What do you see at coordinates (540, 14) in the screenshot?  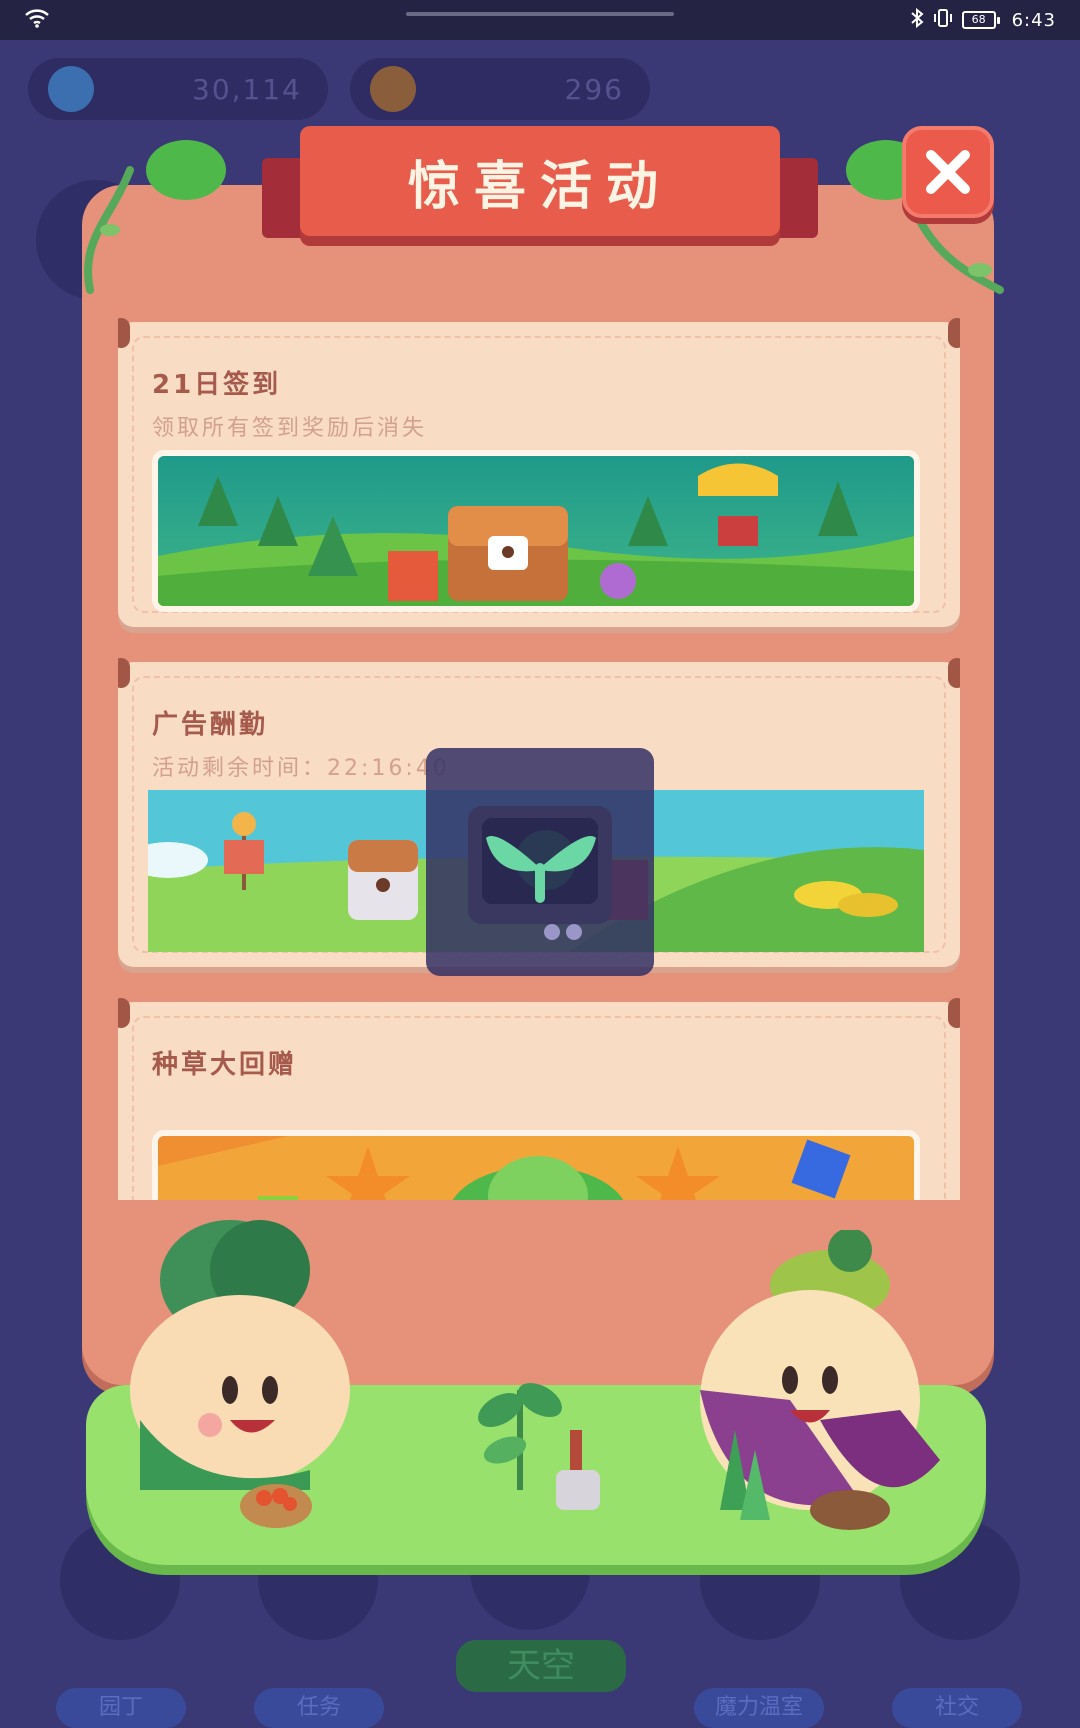 I see `gesture-bar` at bounding box center [540, 14].